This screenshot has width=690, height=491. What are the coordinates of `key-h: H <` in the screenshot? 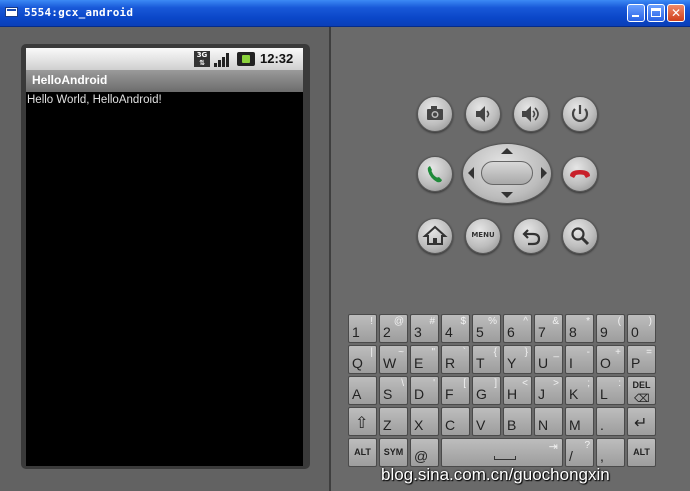 It's located at (517, 390).